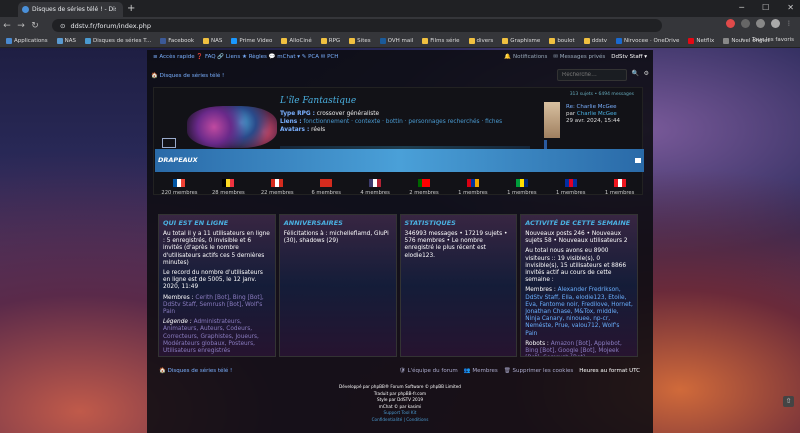 This screenshot has width=800, height=433. Describe the element at coordinates (595, 40) in the screenshot. I see `bookmark: ddstv` at that location.